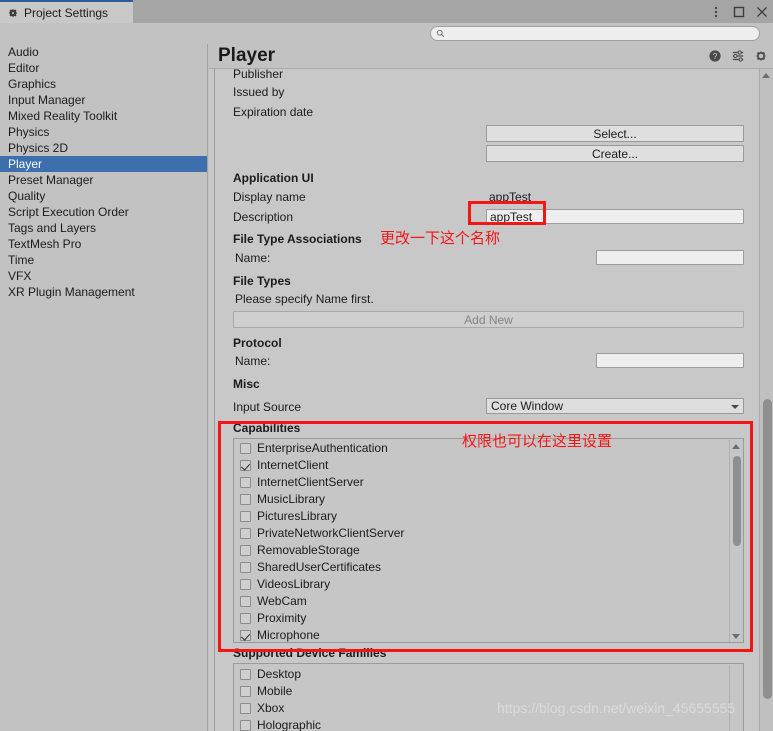 The height and width of the screenshot is (731, 773). I want to click on misc-section-label: Misc, so click(246, 384).